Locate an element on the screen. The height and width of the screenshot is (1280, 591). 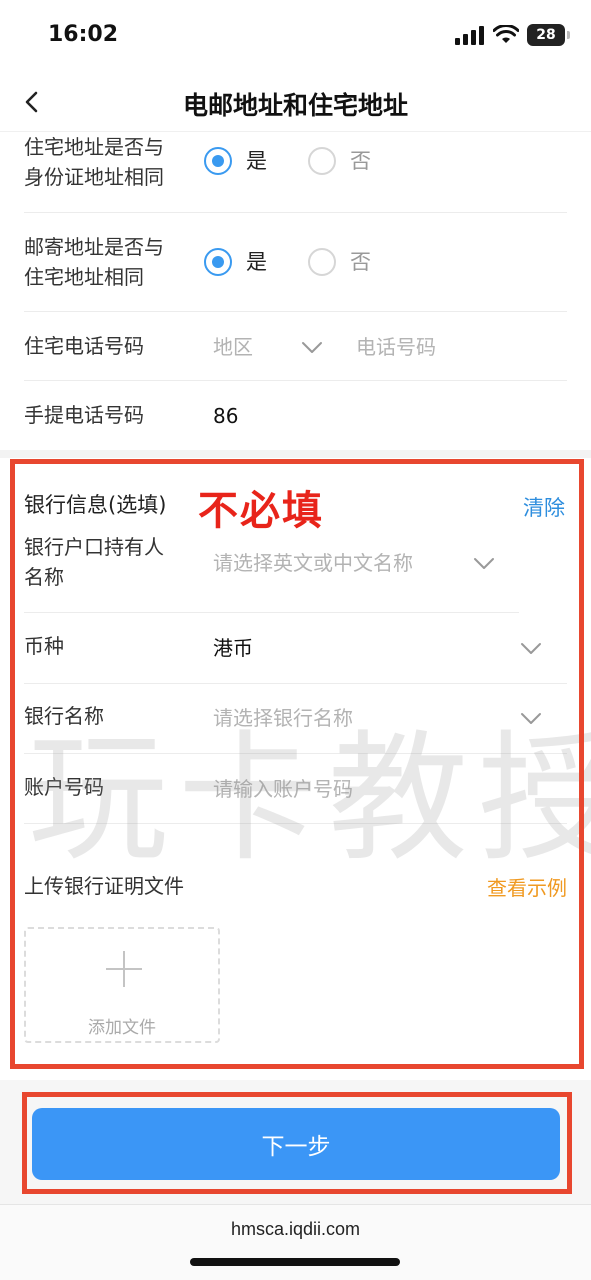
url-text: hmsca.iqdii.com is located at coordinates (295, 1229).